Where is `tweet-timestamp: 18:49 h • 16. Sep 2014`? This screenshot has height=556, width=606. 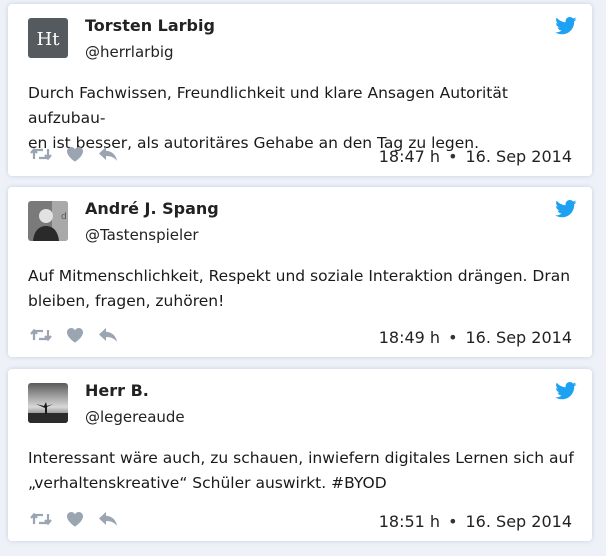 tweet-timestamp: 18:49 h • 16. Sep 2014 is located at coordinates (475, 337).